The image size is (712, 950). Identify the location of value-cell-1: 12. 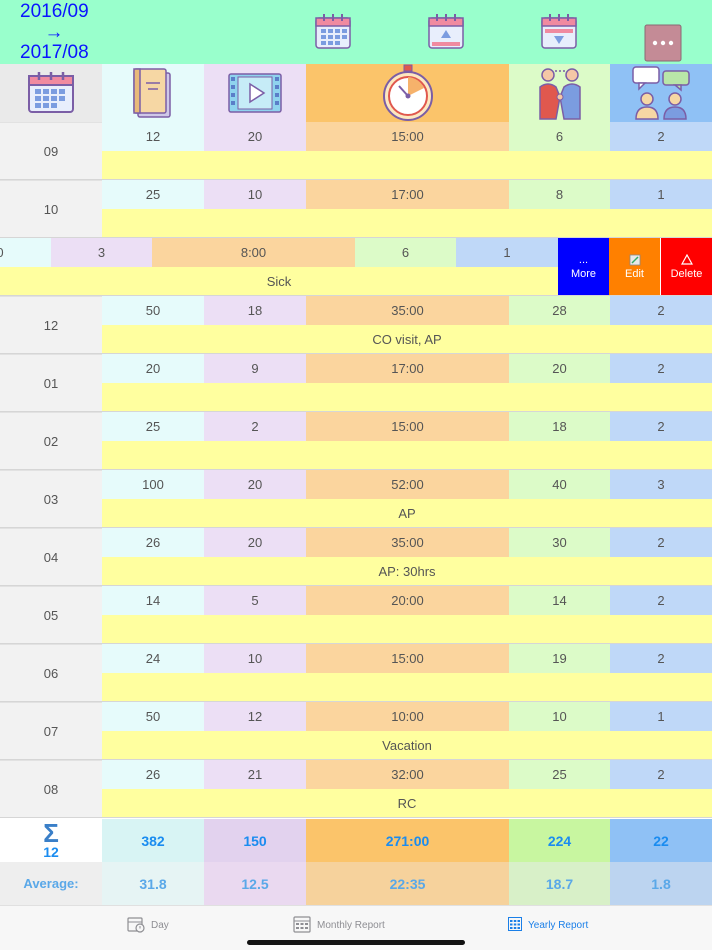
(153, 136).